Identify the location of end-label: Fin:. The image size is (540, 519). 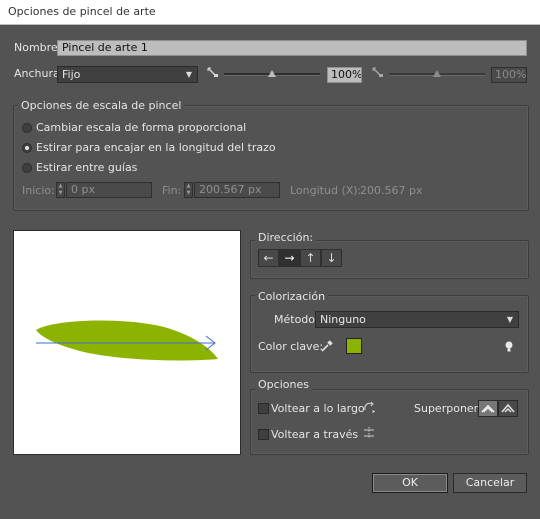
(172, 190).